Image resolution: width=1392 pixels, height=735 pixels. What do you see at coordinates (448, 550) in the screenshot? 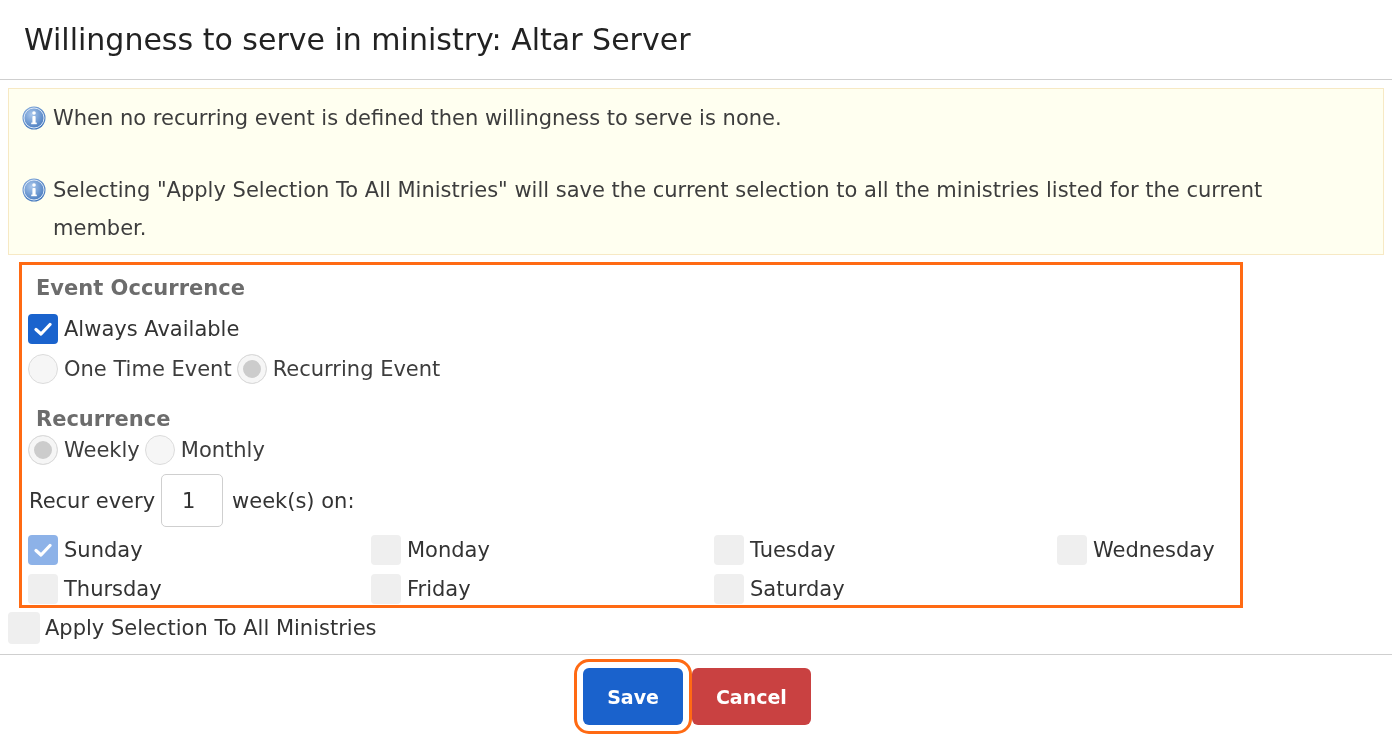
I see `day-label: Monday` at bounding box center [448, 550].